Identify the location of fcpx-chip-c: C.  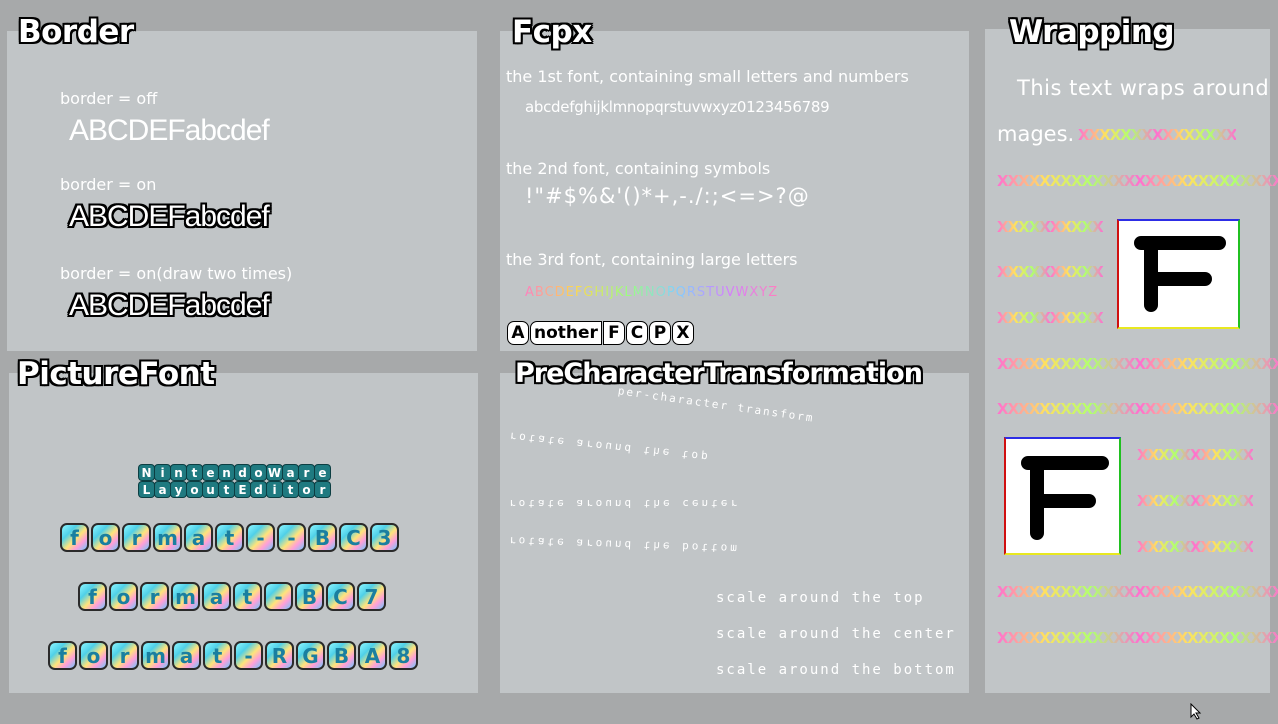
(636, 333).